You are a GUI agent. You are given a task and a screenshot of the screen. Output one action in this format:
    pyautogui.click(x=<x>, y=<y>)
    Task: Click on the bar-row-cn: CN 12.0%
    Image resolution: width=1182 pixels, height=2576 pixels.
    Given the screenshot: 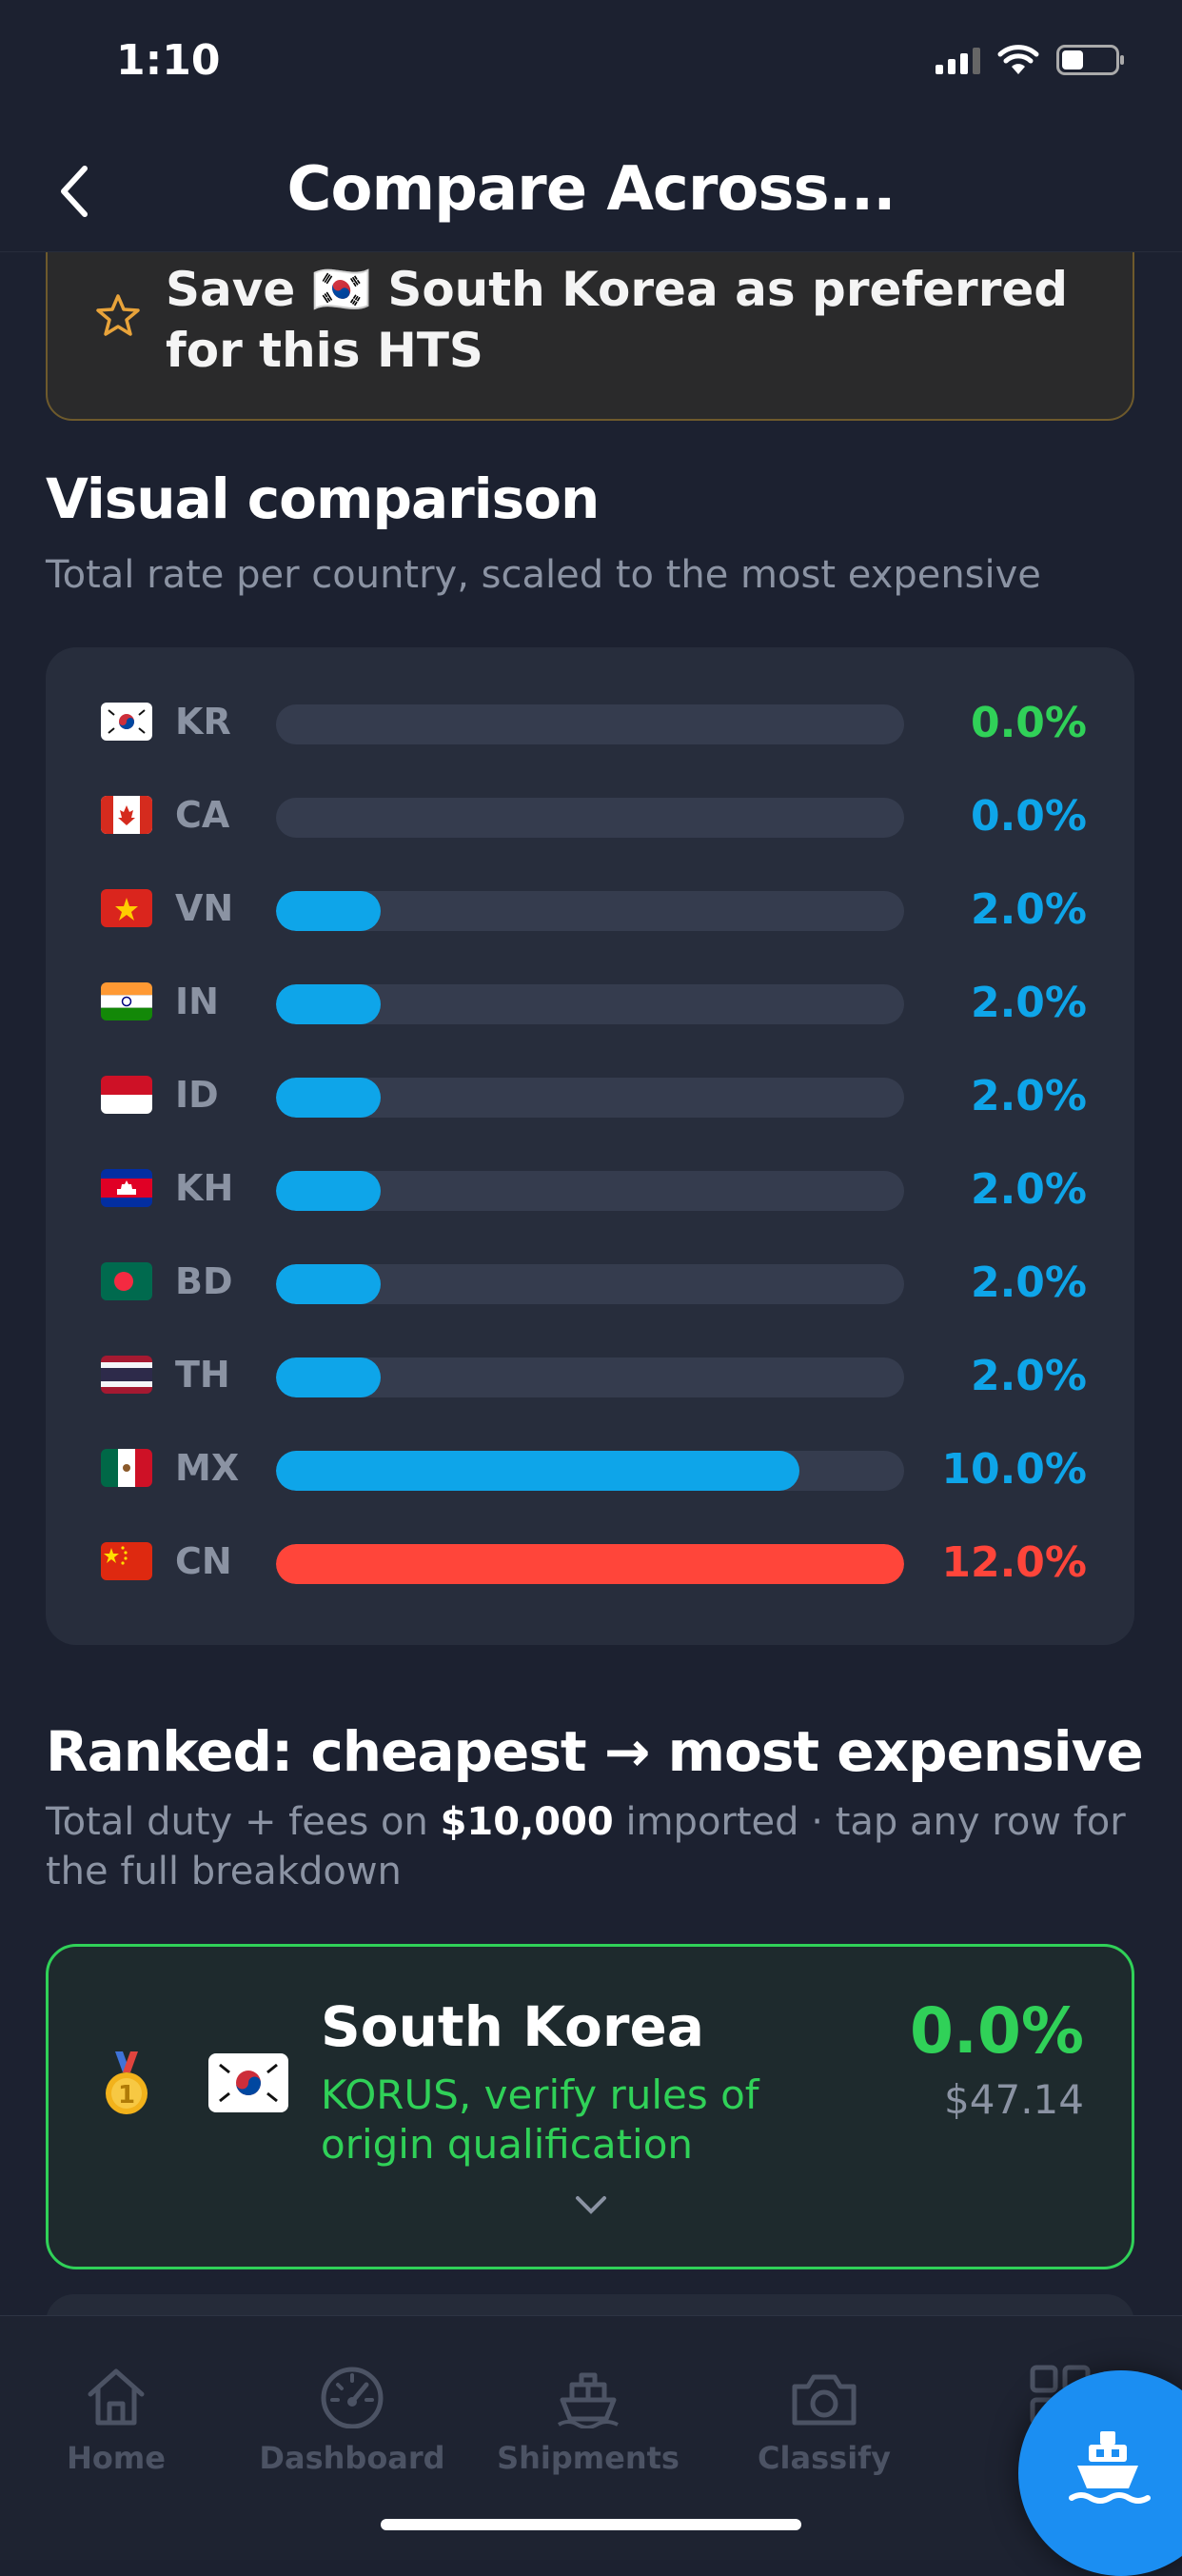 What is the action you would take?
    pyautogui.click(x=590, y=1565)
    